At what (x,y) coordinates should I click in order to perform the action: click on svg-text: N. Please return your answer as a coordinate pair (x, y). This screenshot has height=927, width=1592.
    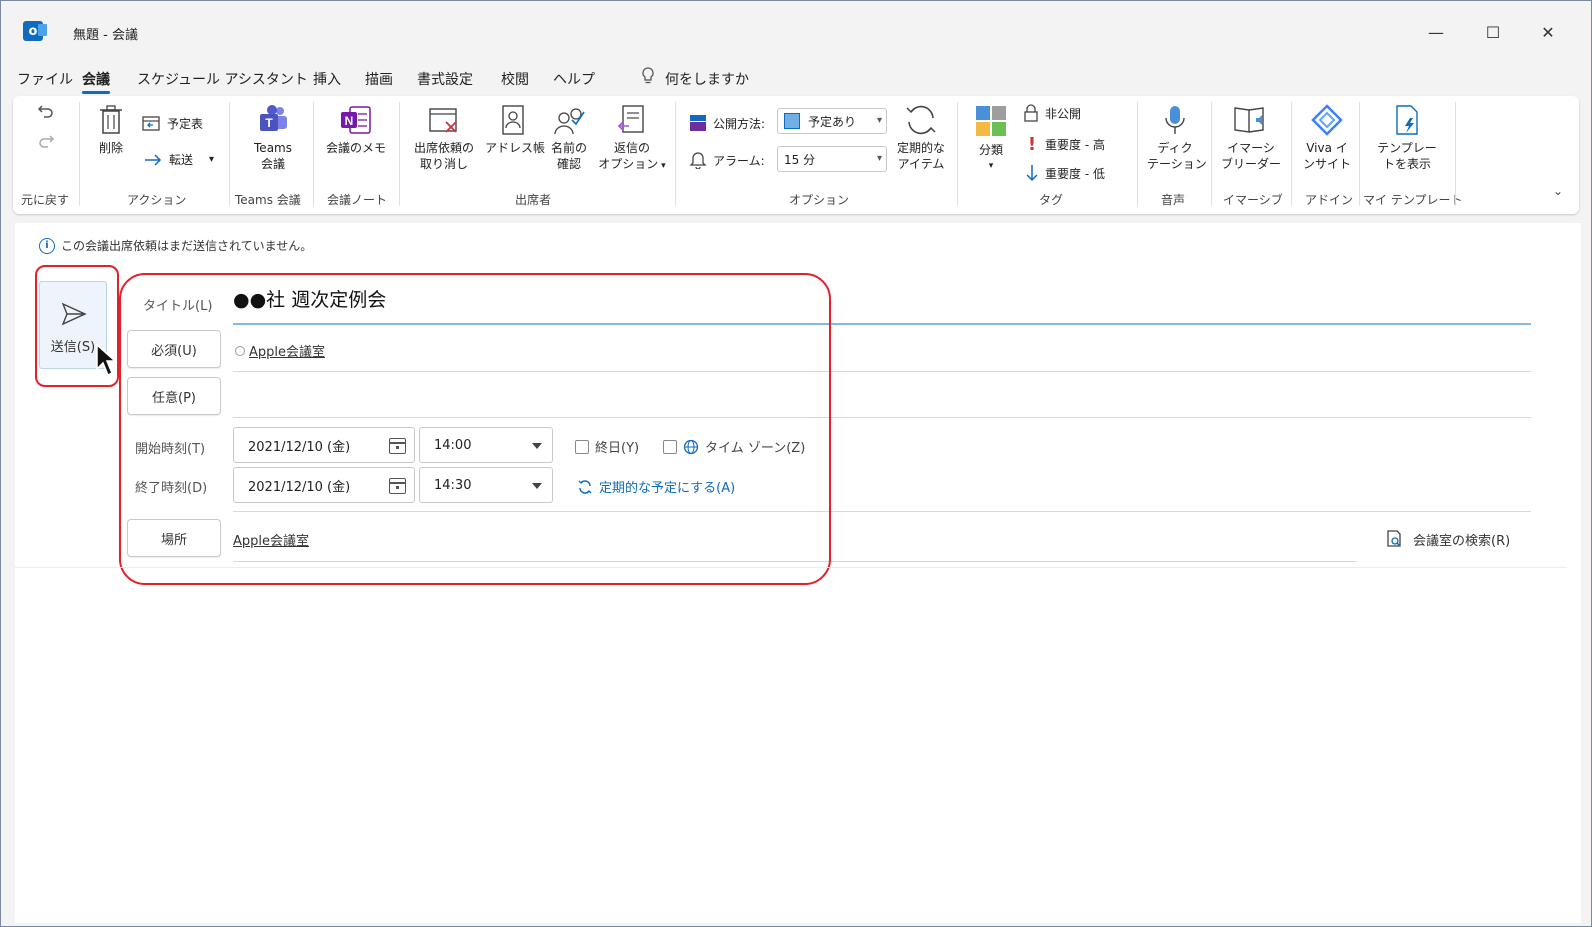
    Looking at the image, I should click on (349, 121).